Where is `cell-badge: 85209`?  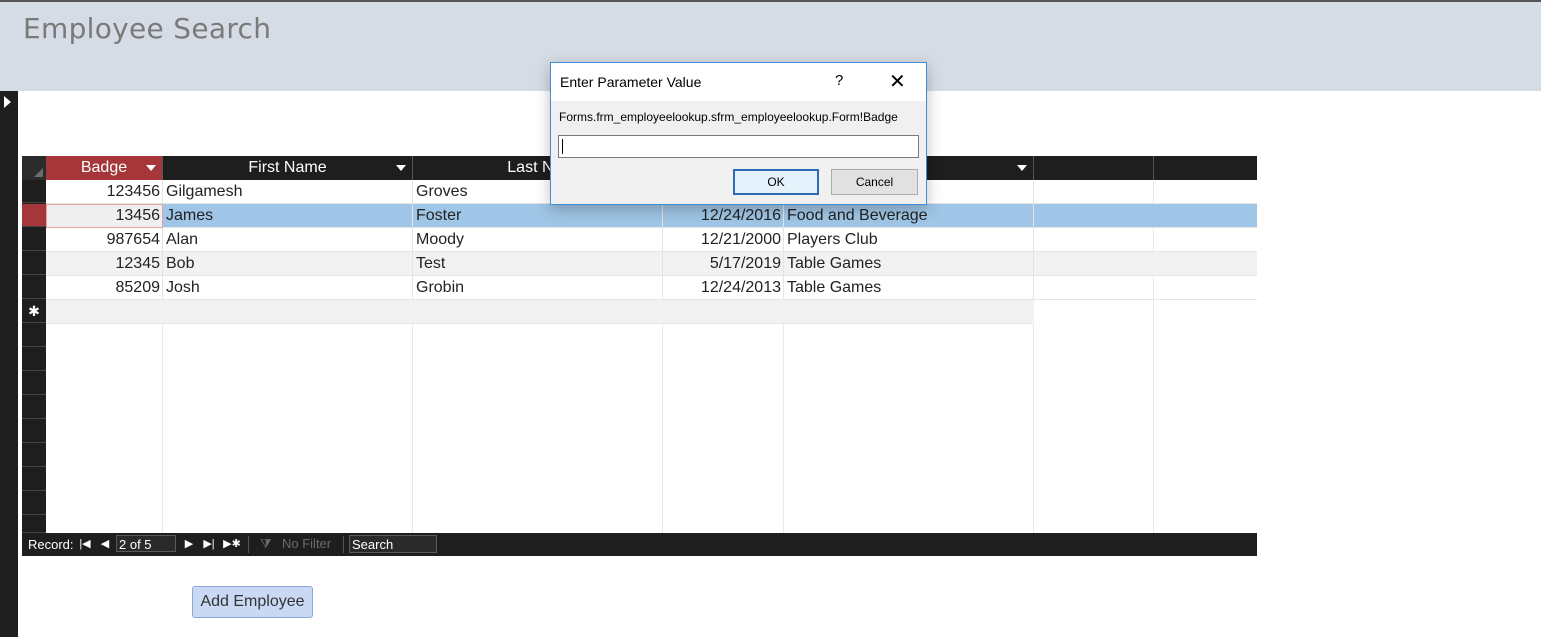 cell-badge: 85209 is located at coordinates (104, 288).